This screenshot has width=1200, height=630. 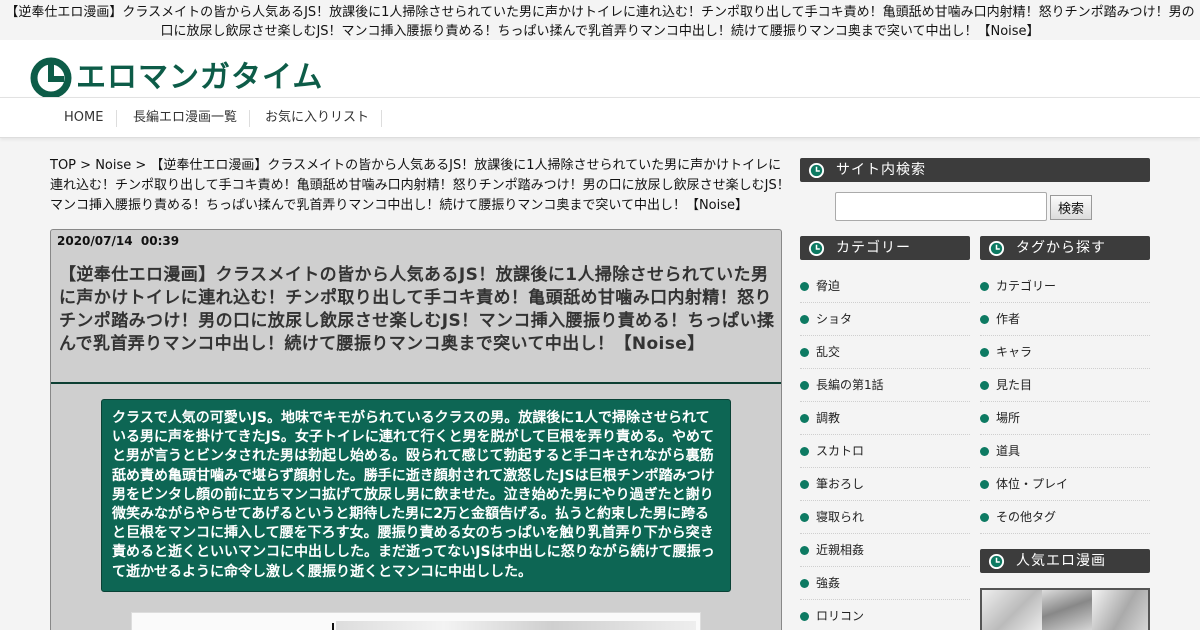 I want to click on category-item: 寝取られ, so click(x=885, y=517).